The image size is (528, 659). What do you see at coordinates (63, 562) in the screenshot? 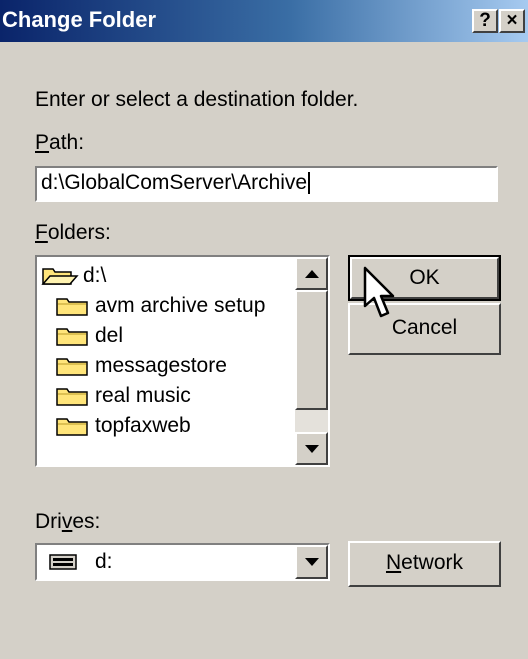
I see `drive-icon` at bounding box center [63, 562].